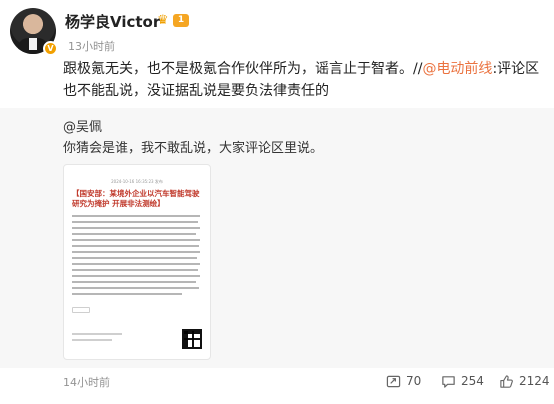 This screenshot has width=554, height=404. What do you see at coordinates (81, 310) in the screenshot?
I see `image-tag` at bounding box center [81, 310].